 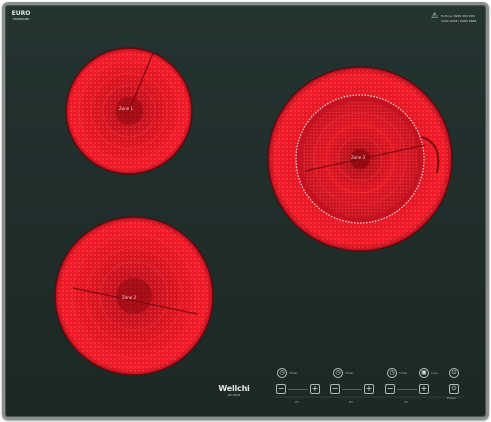 I want to click on zone2-level-bar, so click(x=352, y=389).